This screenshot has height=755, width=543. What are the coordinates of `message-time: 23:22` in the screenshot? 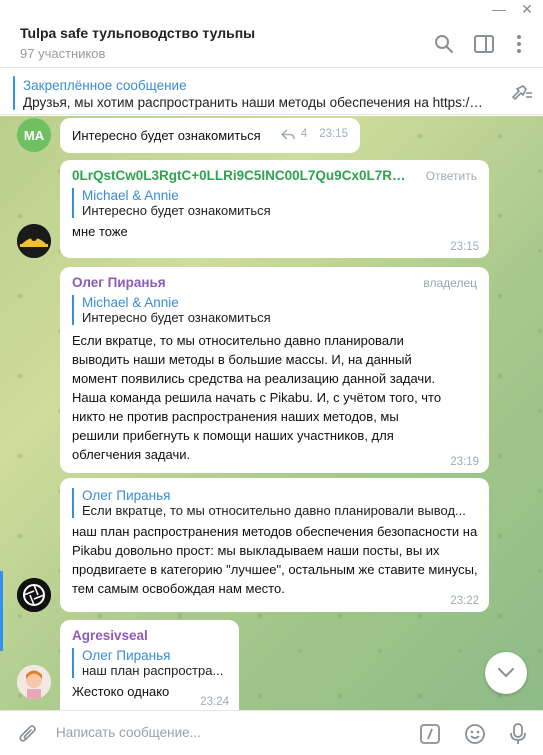 It's located at (464, 601).